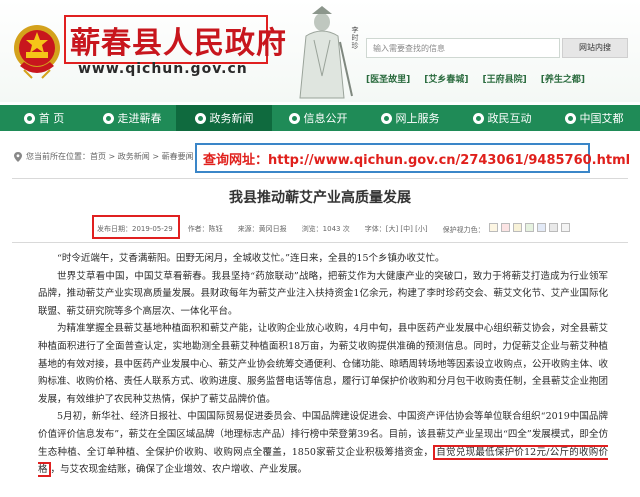 The image size is (640, 497). Describe the element at coordinates (163, 69) in the screenshot. I see `site-domain: www.qichun.gov.cn` at that location.